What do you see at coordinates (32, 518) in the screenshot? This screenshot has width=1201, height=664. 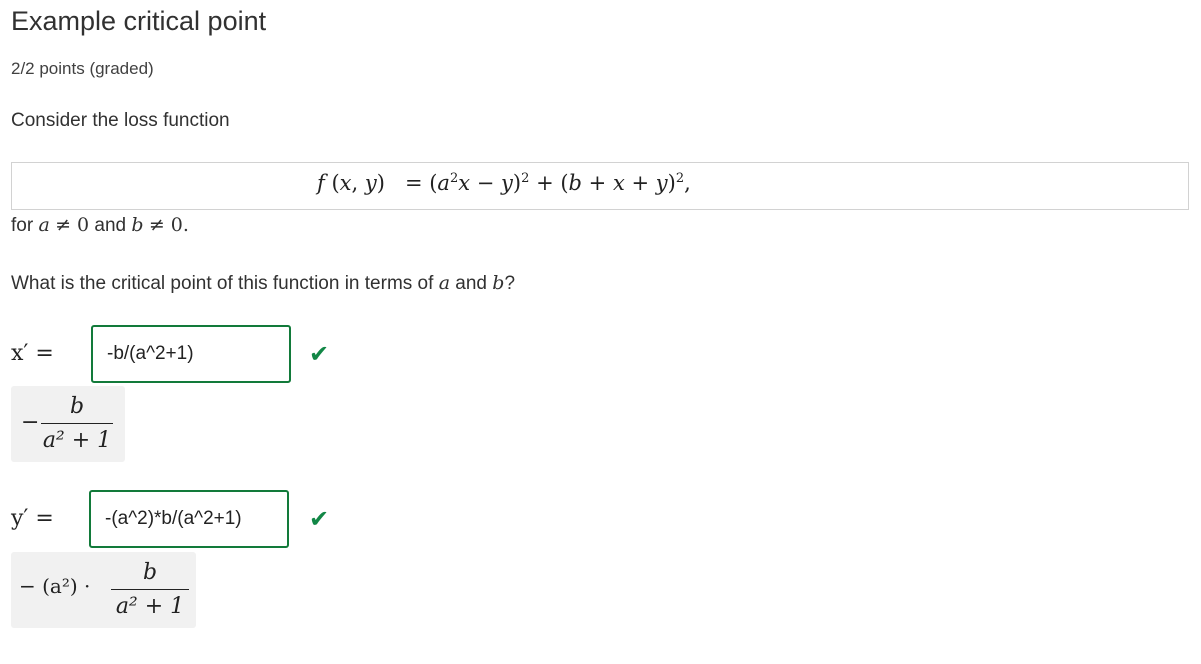 I see `y-prime-label: y′ =` at bounding box center [32, 518].